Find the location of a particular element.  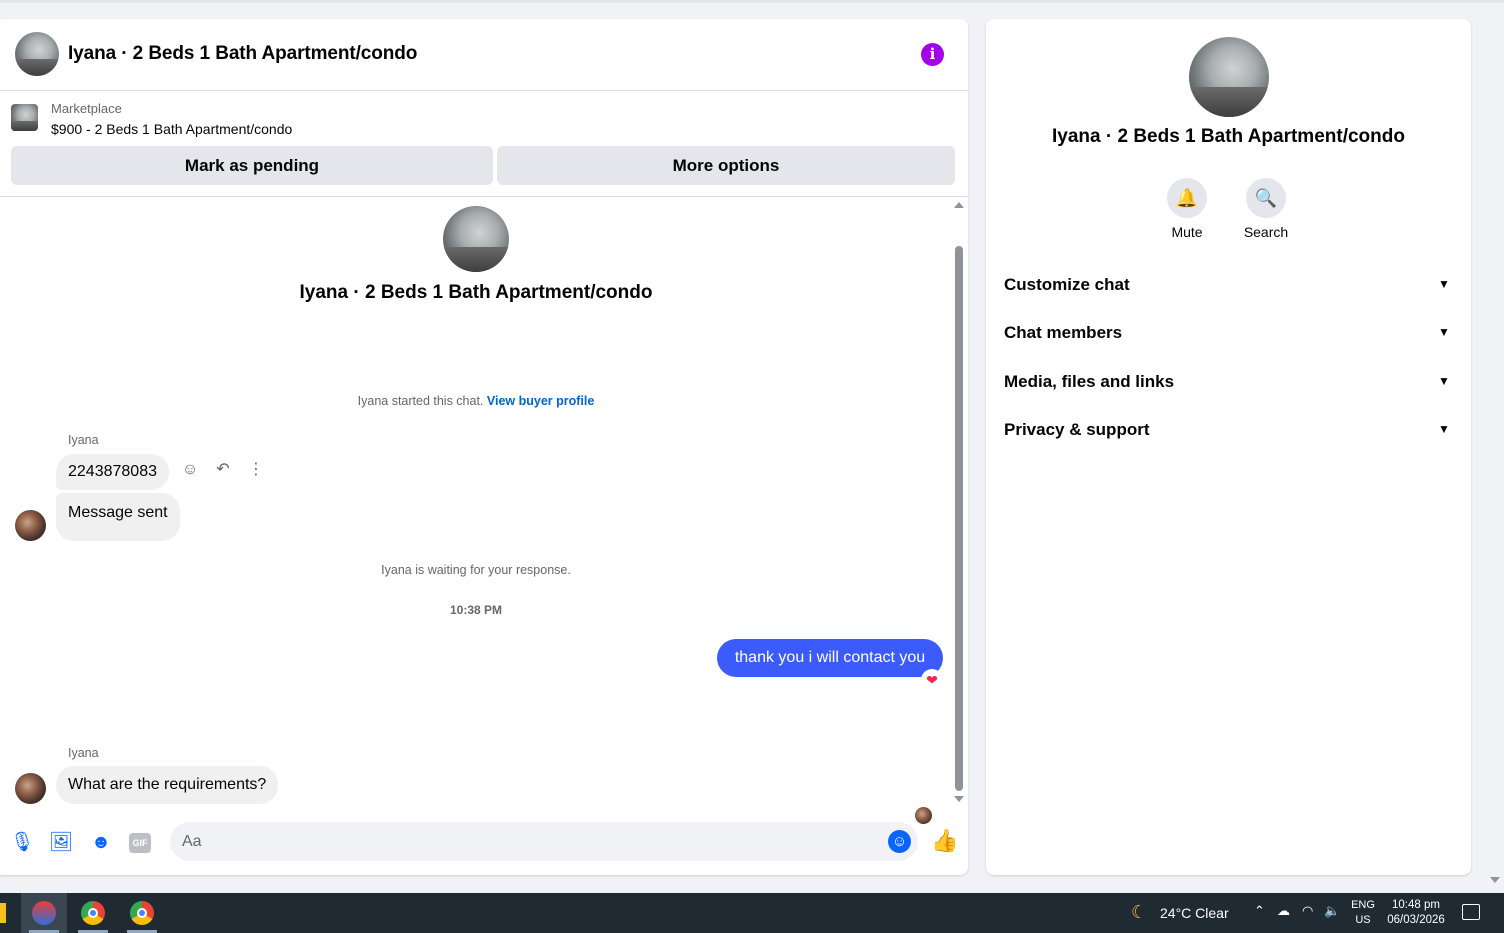

chat-started-text: Iyana started this chat. is located at coordinates (420, 401).